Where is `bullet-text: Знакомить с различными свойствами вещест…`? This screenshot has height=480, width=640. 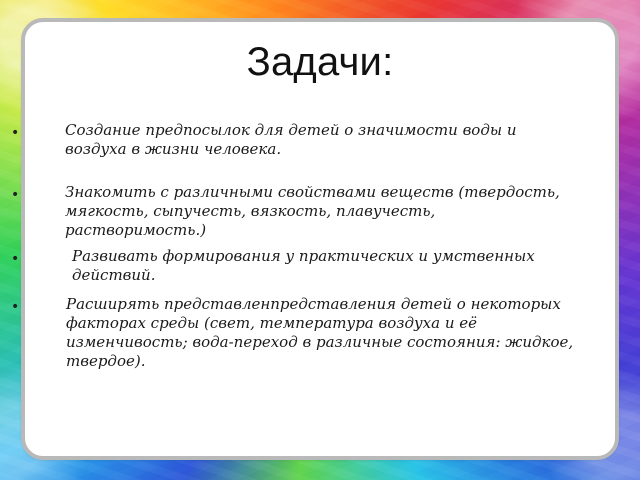
bullet-text: Знакомить с различными свойствами вещест… is located at coordinates (312, 211).